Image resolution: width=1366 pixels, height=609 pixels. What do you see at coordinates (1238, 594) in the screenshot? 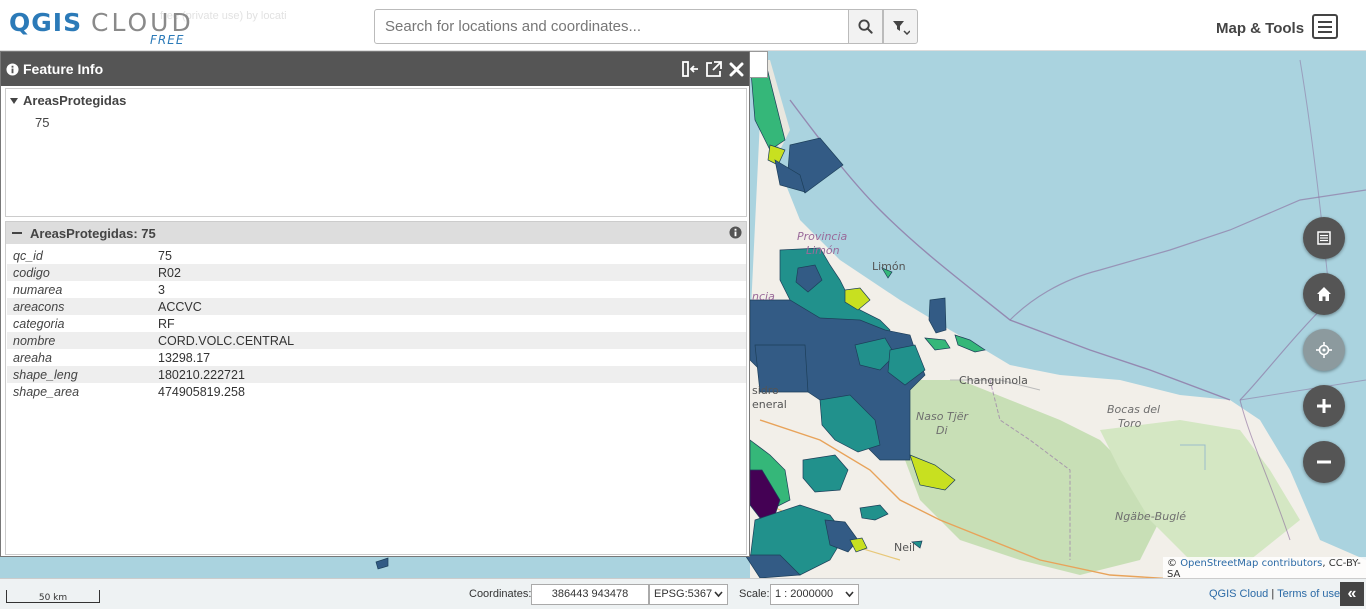
I see `qgis-cloud-link: QGIS Cloud` at bounding box center [1238, 594].